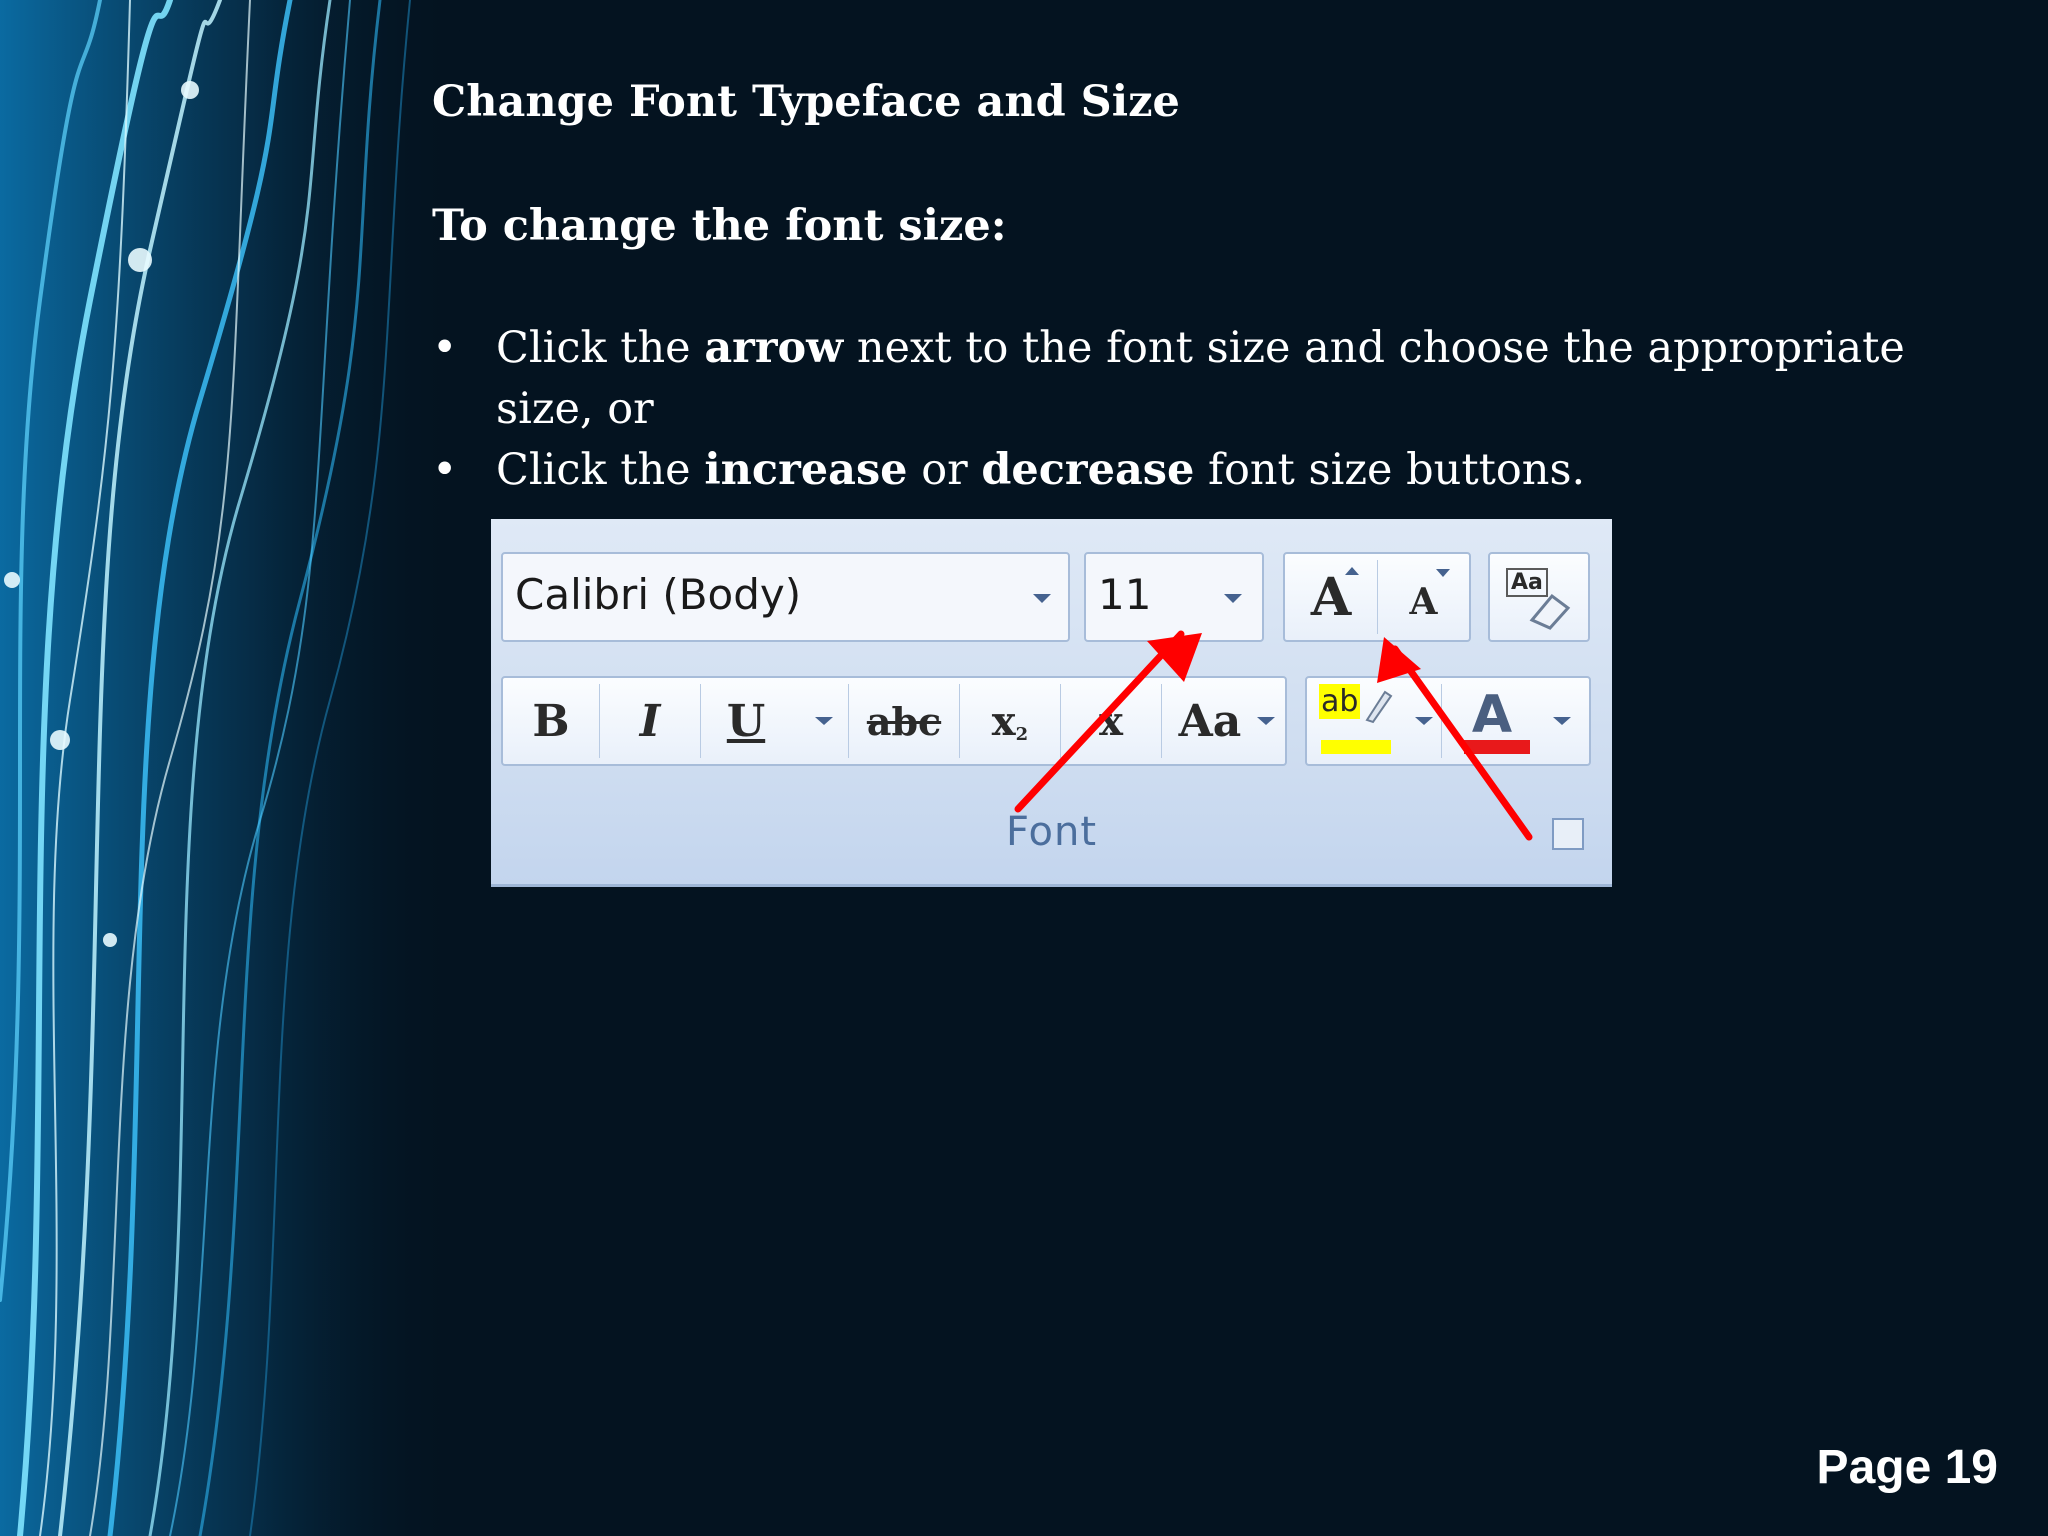  I want to click on dialog-launcher-icon, so click(1568, 834).